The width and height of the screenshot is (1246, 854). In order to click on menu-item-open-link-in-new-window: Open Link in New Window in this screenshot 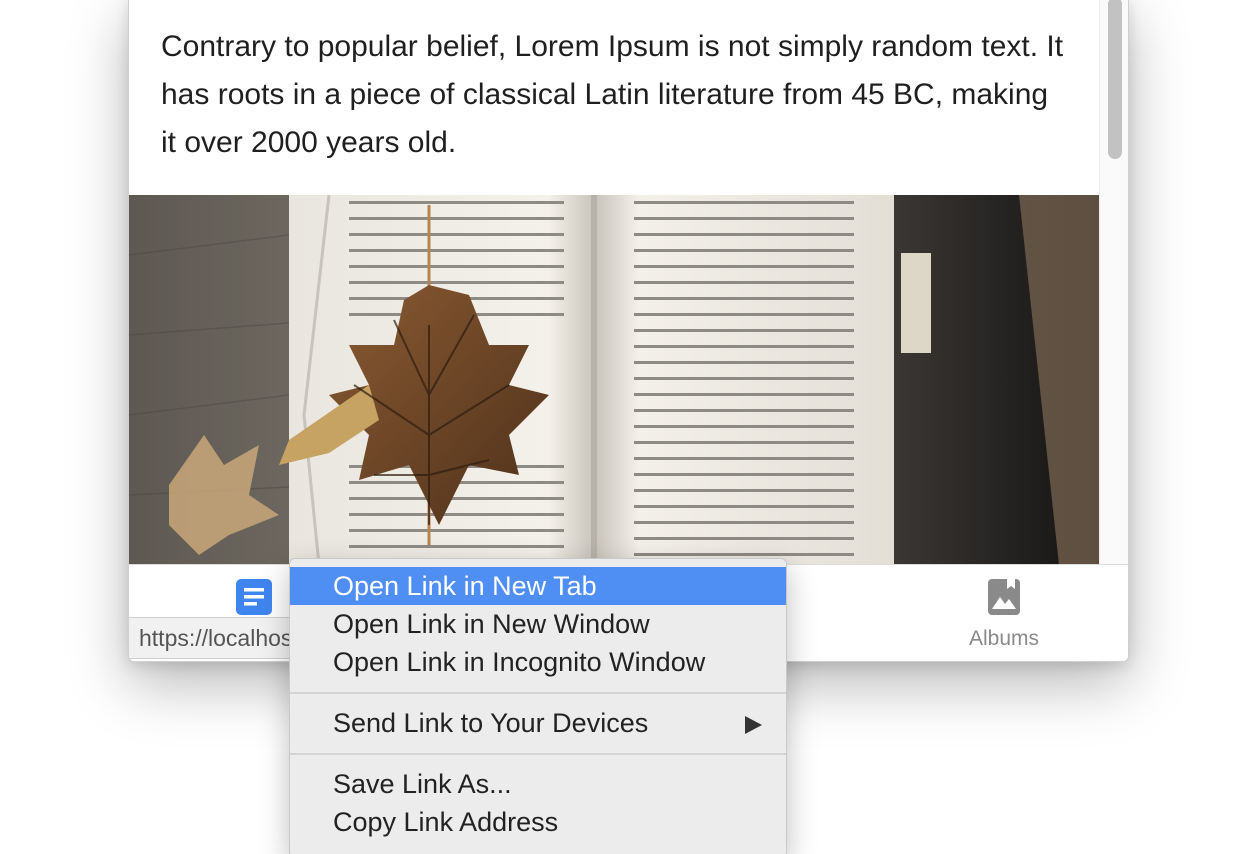, I will do `click(538, 624)`.